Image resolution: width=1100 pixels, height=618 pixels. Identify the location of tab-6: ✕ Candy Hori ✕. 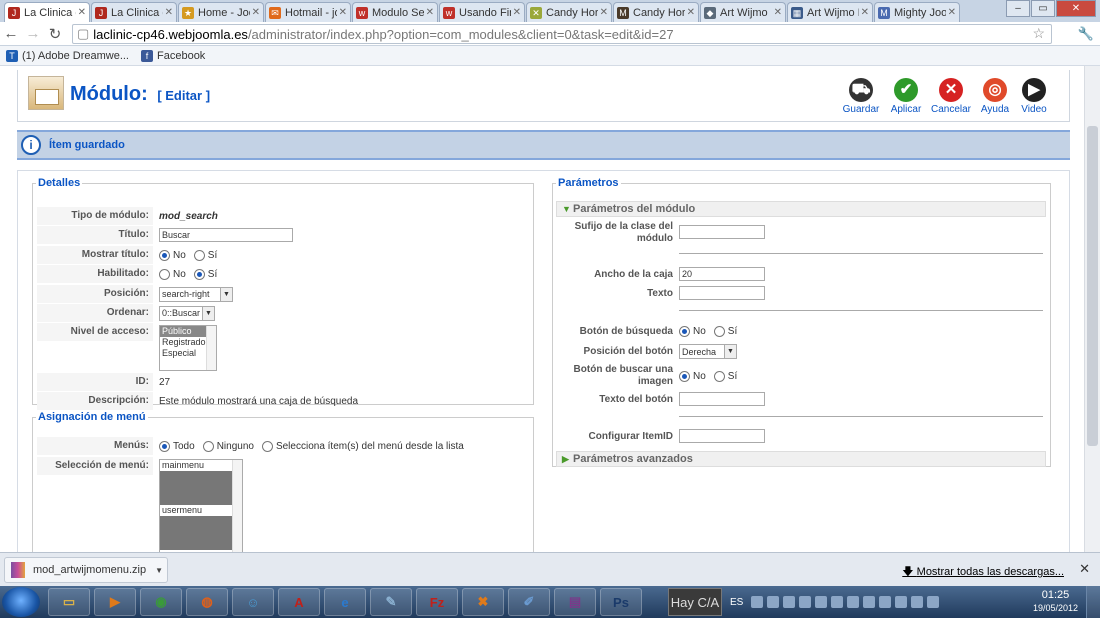
(569, 12).